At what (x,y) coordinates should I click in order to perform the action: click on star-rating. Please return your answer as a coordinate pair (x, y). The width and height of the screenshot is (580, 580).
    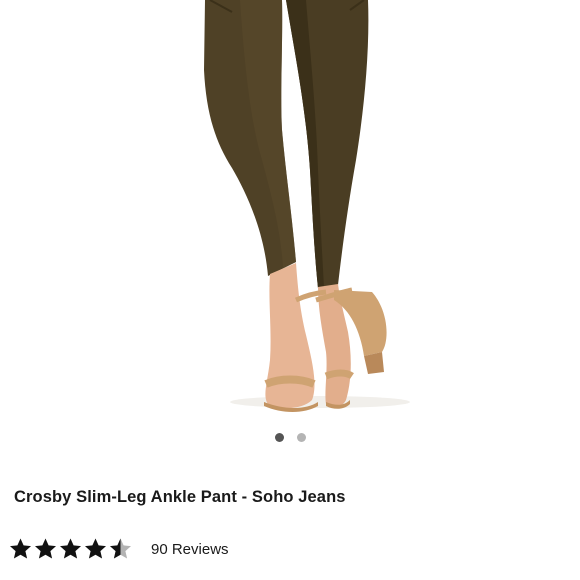
    Looking at the image, I should click on (70, 549).